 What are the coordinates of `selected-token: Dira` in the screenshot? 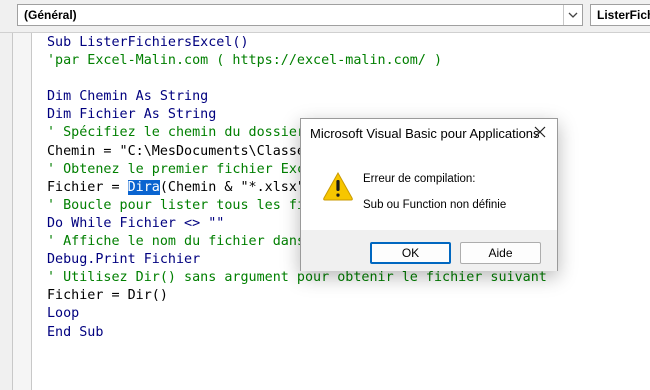 It's located at (143, 187).